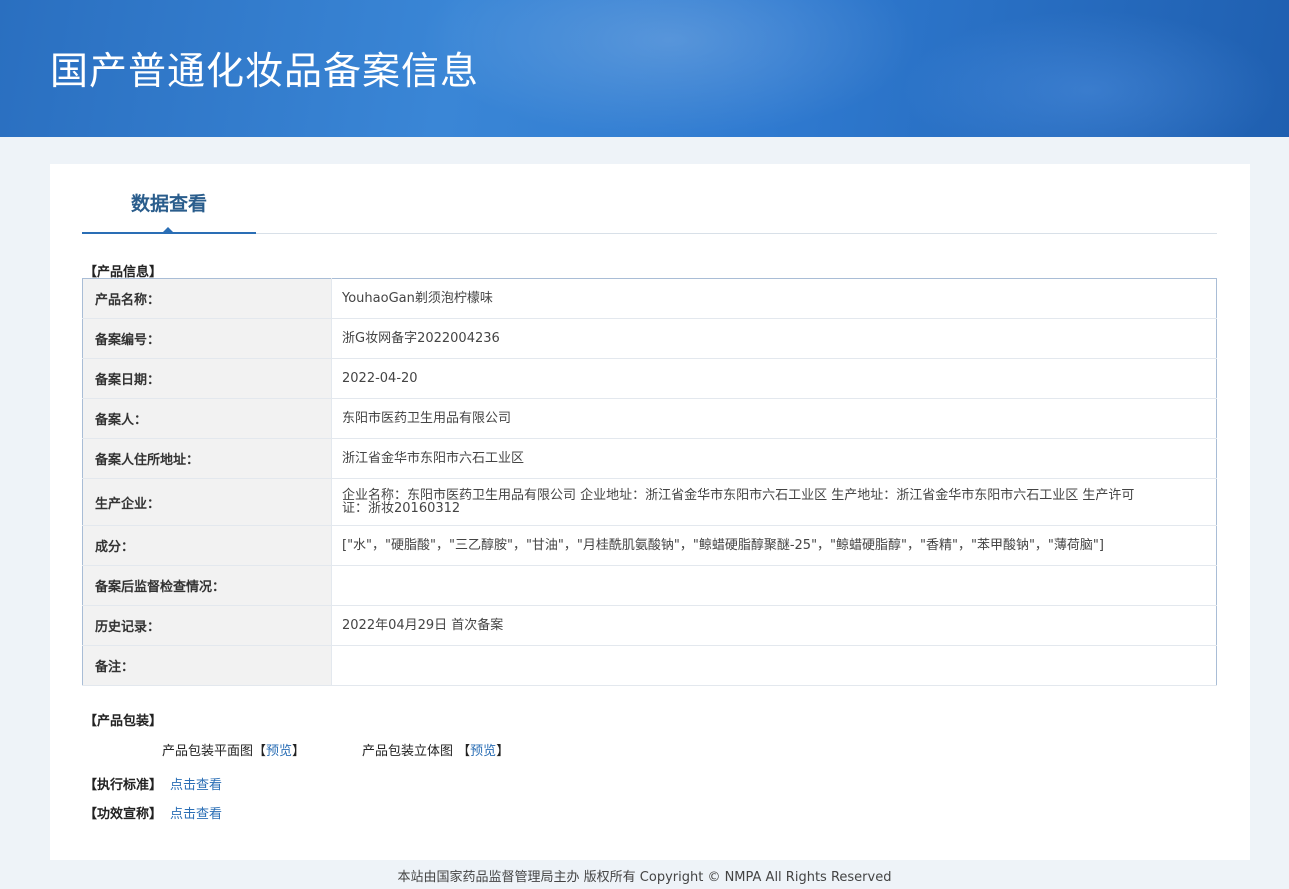 The height and width of the screenshot is (889, 1289). I want to click on tab-data-view: 数据查看, so click(169, 199).